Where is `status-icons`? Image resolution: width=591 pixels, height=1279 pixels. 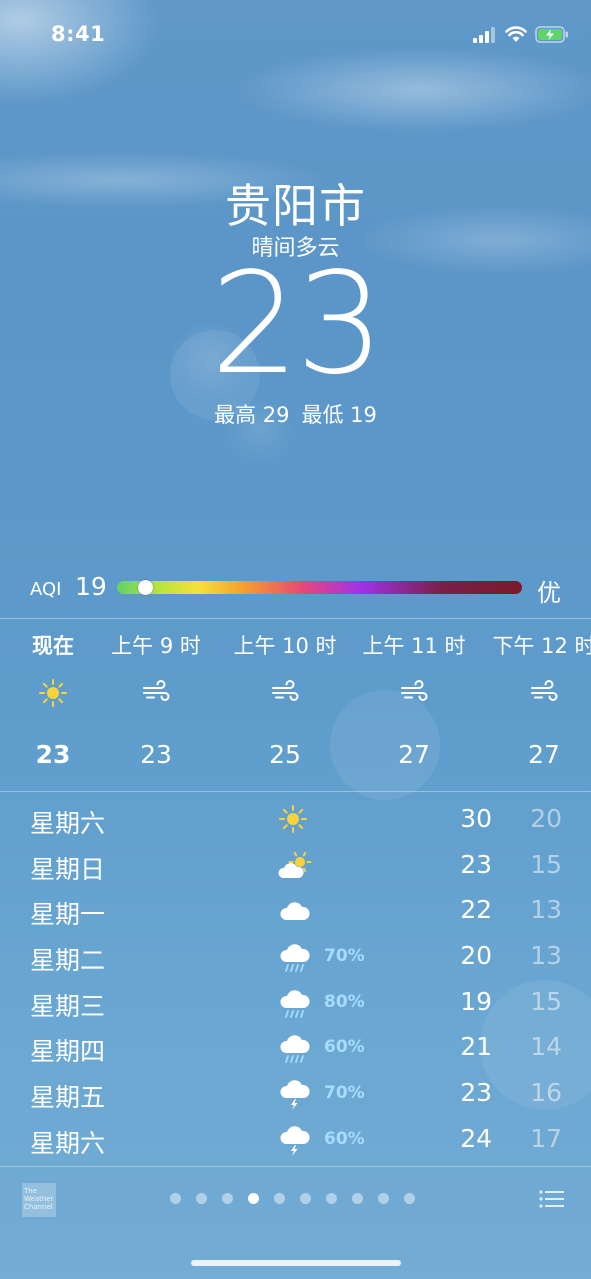
status-icons is located at coordinates (521, 34).